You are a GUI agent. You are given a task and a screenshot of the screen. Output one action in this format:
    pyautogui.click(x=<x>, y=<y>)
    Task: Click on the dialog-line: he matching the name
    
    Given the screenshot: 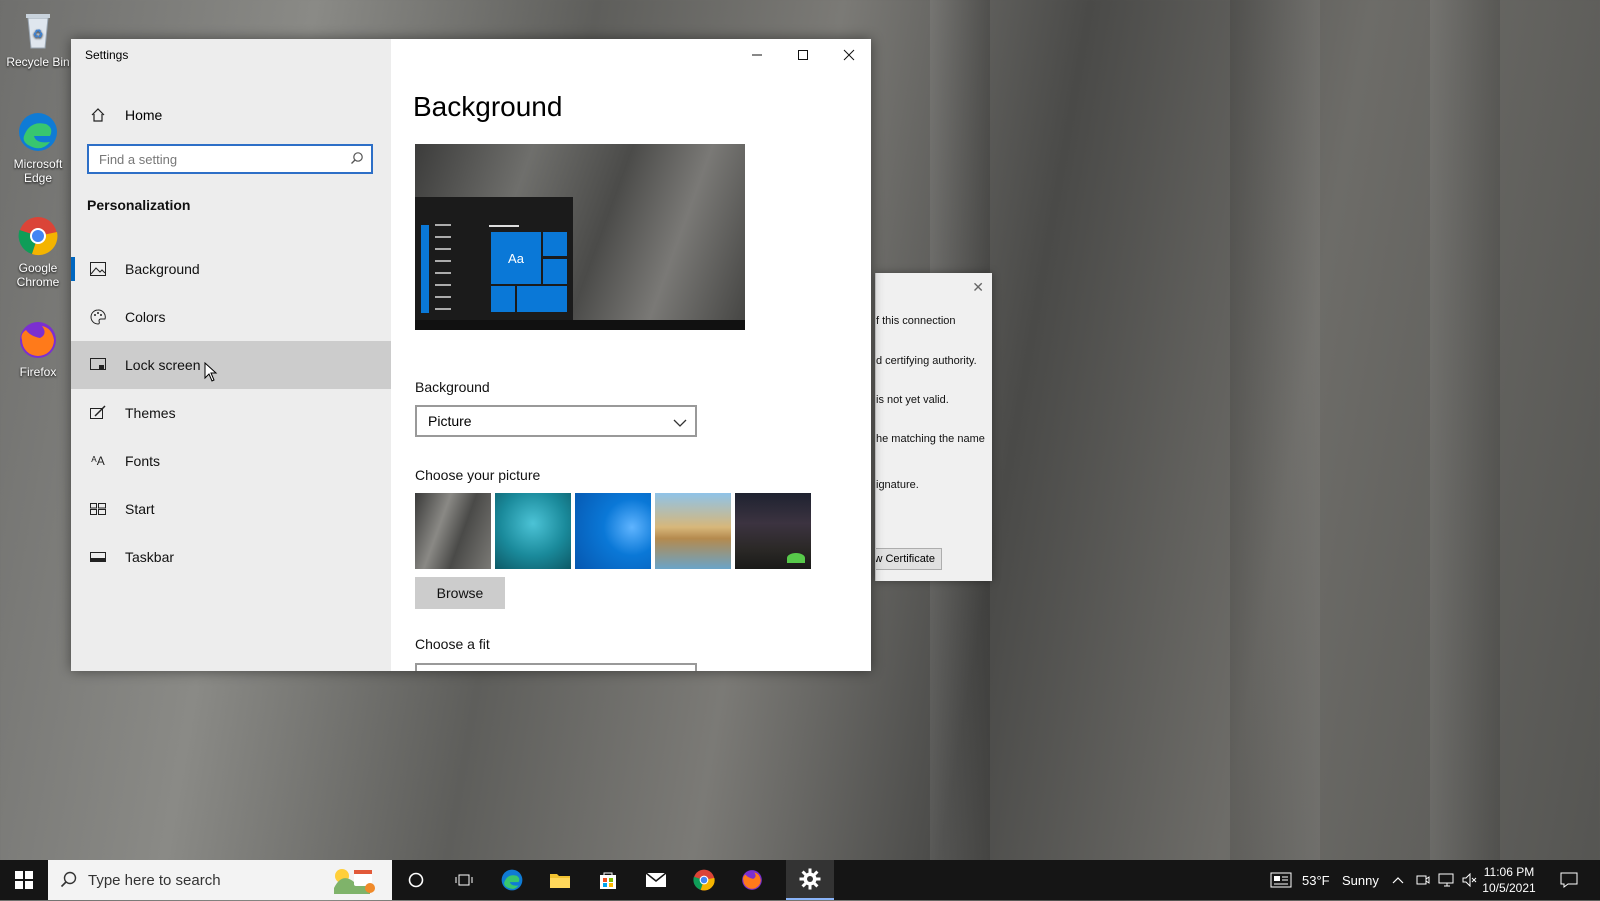 What is the action you would take?
    pyautogui.click(x=930, y=439)
    